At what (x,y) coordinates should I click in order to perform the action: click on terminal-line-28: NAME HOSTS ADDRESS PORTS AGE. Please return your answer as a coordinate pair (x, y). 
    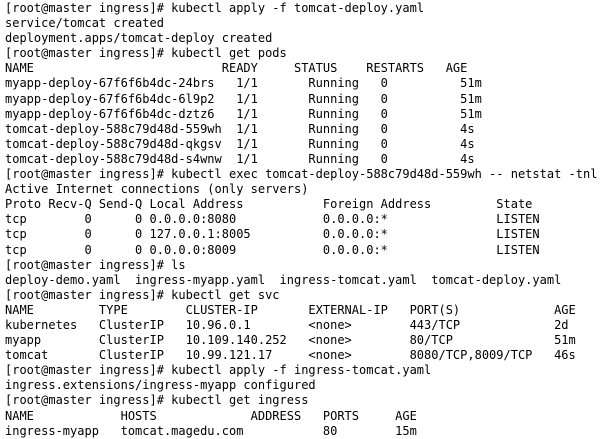
    Looking at the image, I should click on (211, 415).